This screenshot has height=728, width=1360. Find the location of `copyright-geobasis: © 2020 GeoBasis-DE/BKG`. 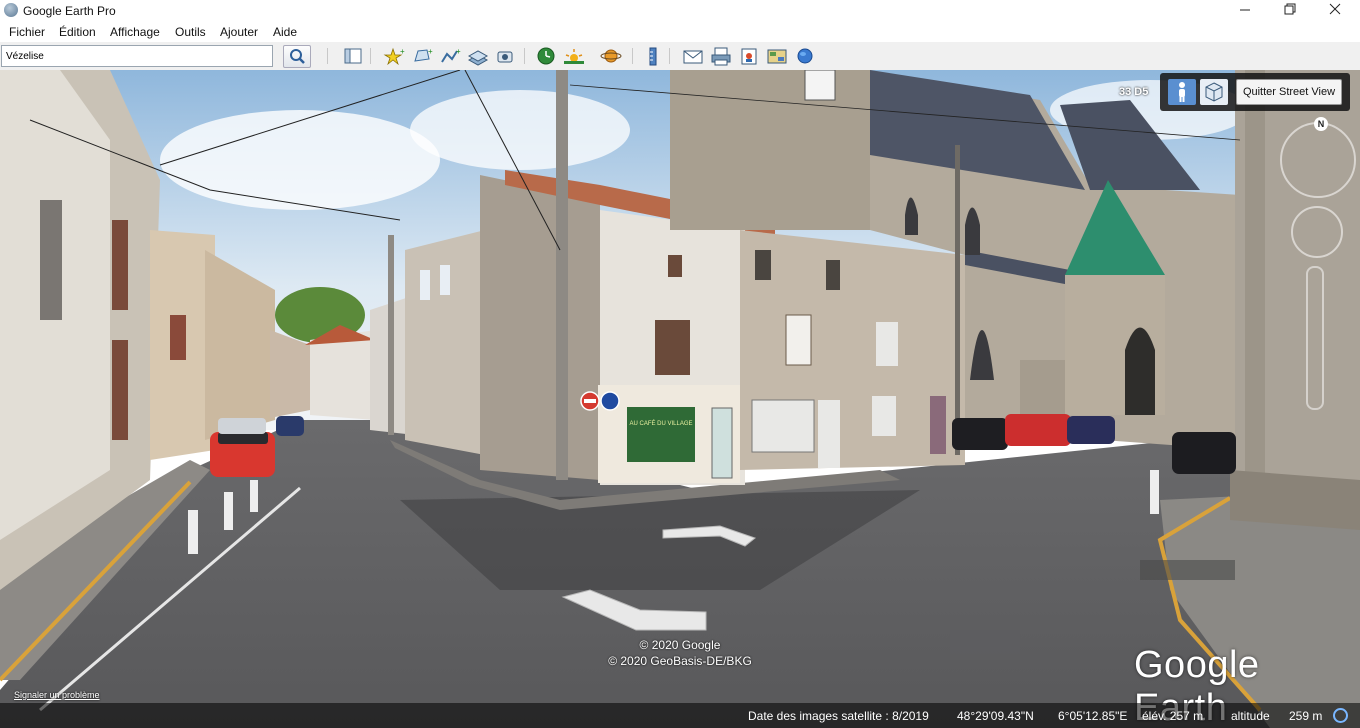

copyright-geobasis: © 2020 GeoBasis-DE/BKG is located at coordinates (680, 661).